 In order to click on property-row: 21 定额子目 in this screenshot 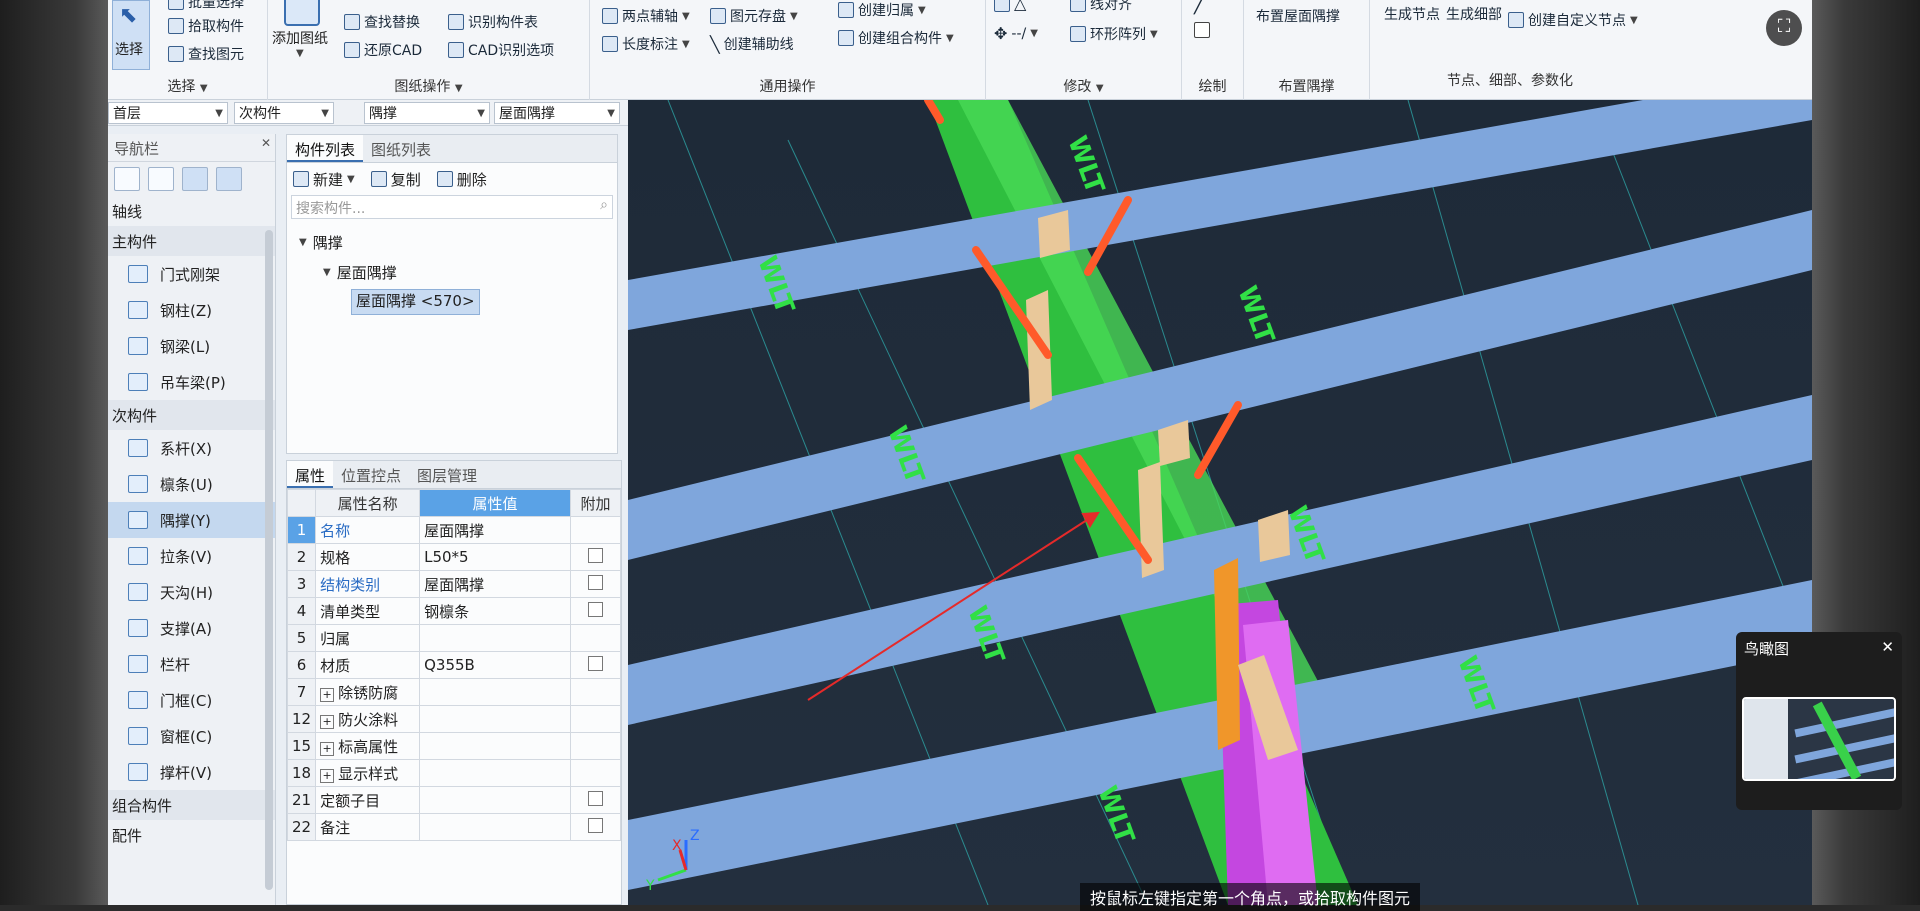, I will do `click(453, 800)`.